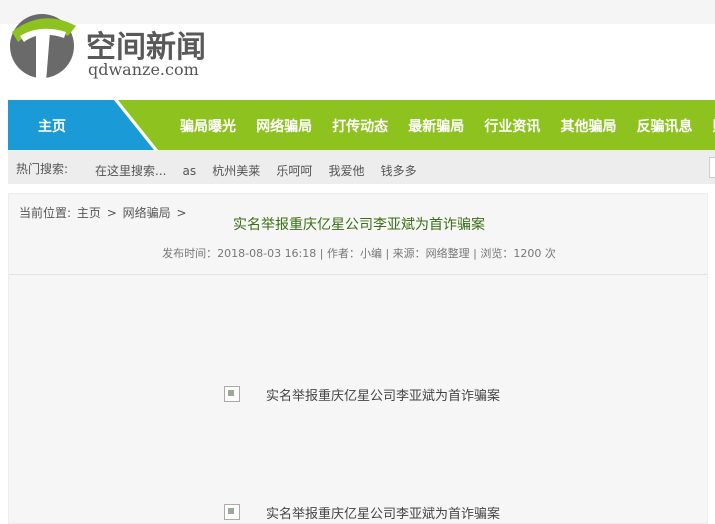 The height and width of the screenshot is (524, 715). I want to click on hot-search-label: 热门搜索:, so click(42, 169).